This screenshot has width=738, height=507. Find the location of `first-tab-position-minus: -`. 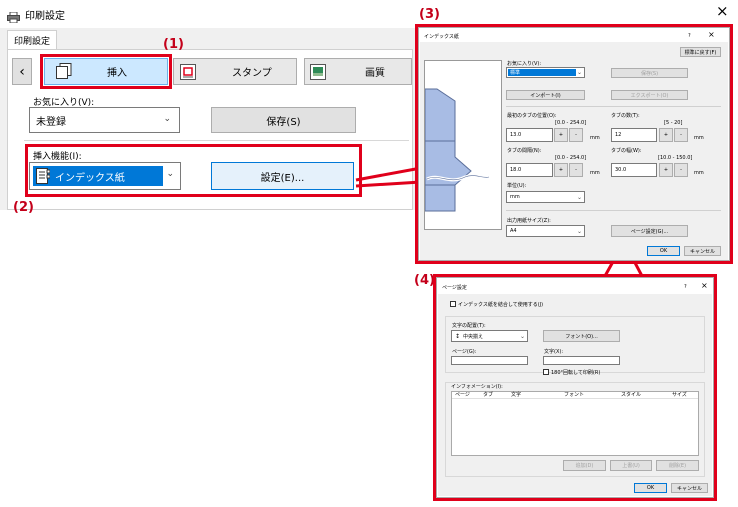

first-tab-position-minus: - is located at coordinates (576, 135).